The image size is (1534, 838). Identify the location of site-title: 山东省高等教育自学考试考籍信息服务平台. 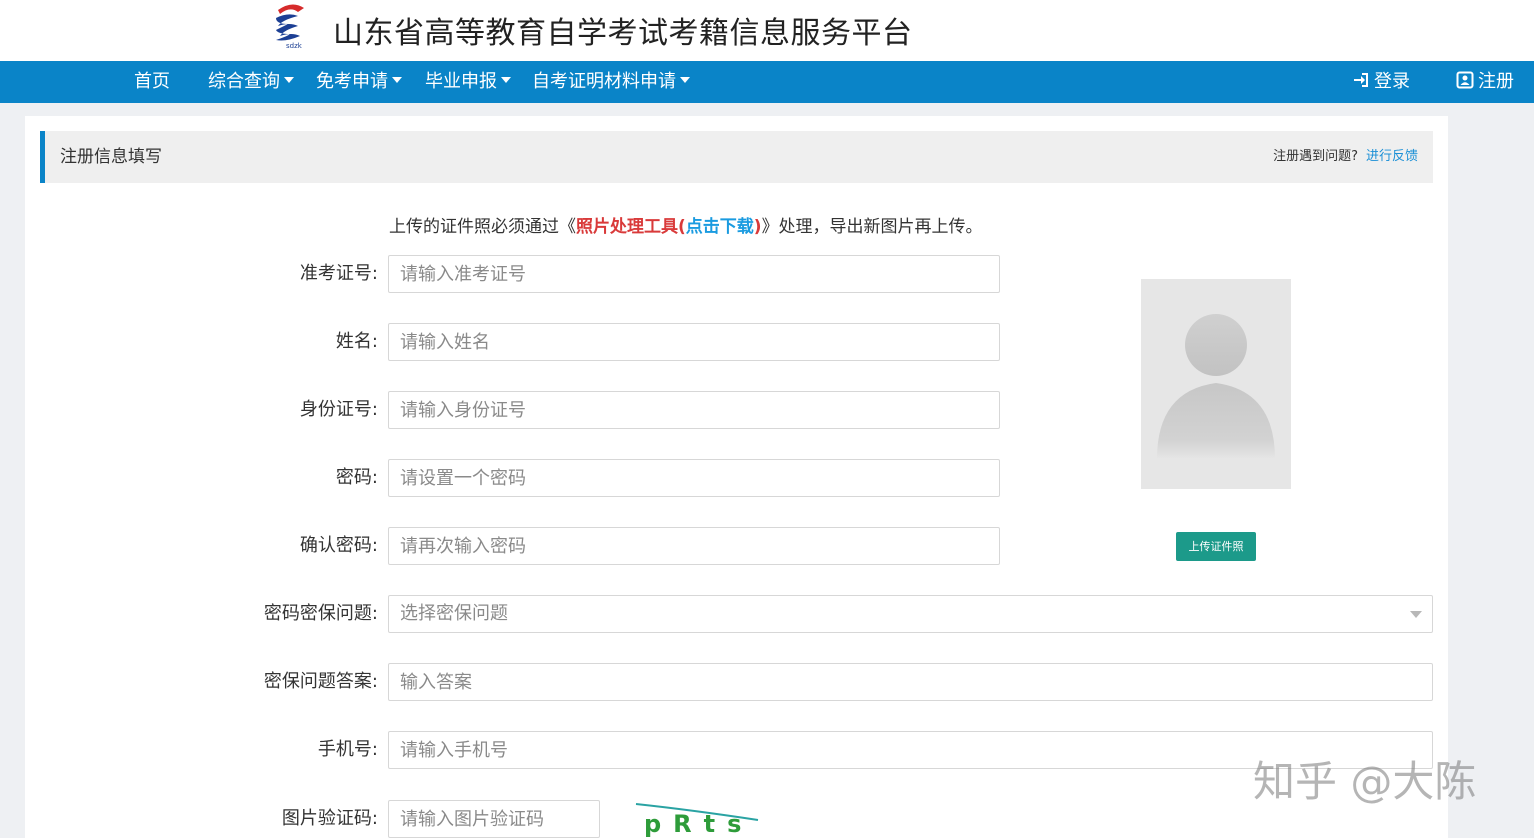
(623, 33).